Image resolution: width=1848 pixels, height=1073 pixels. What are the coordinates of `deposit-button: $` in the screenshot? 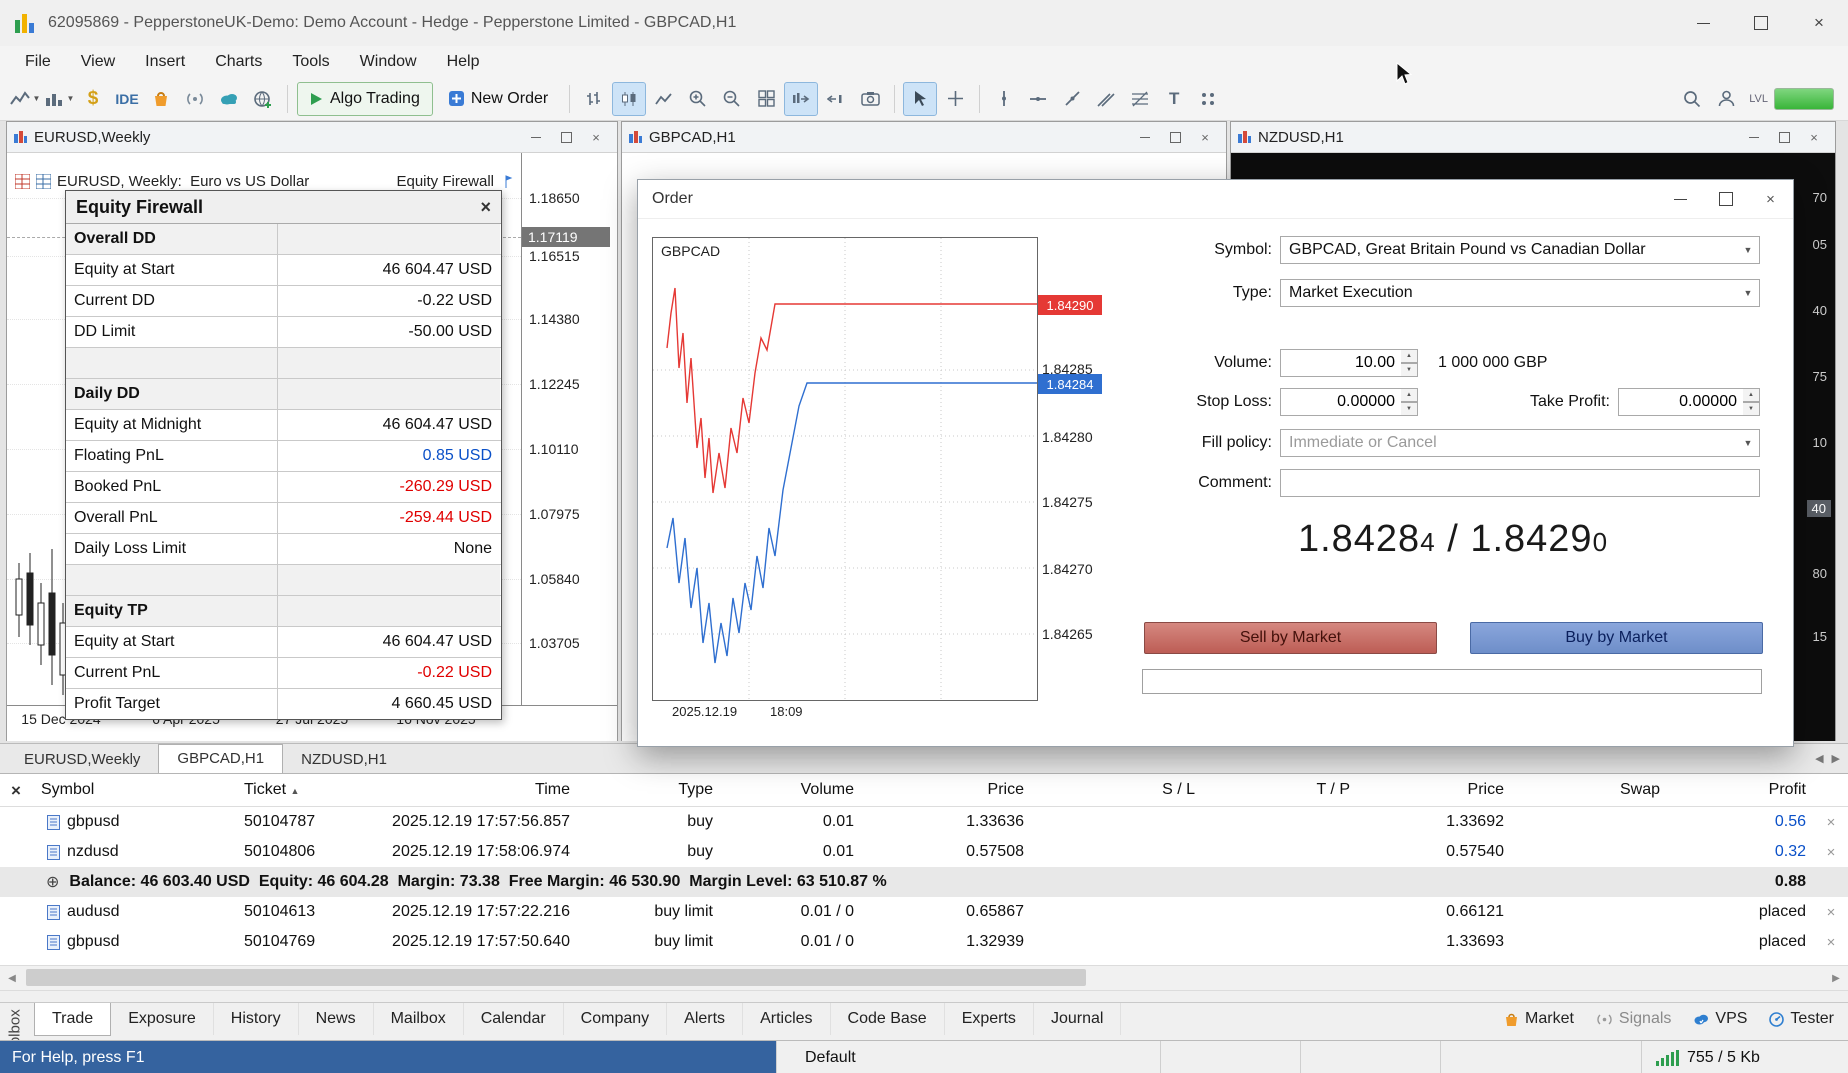 It's located at (93, 99).